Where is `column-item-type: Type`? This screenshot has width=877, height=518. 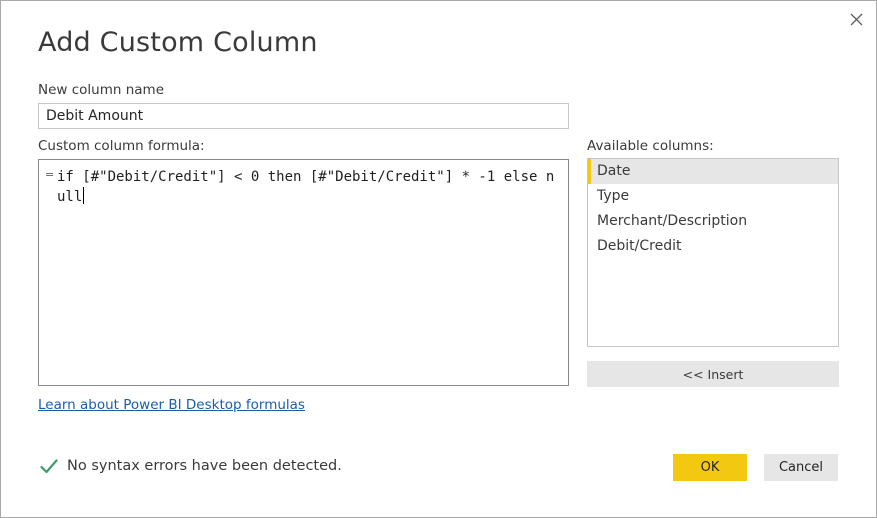
column-item-type: Type is located at coordinates (713, 196).